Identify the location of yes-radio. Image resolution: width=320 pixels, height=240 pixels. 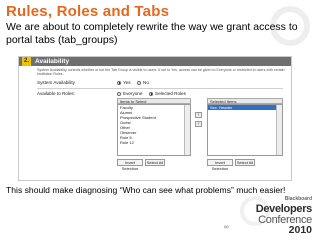
(119, 82).